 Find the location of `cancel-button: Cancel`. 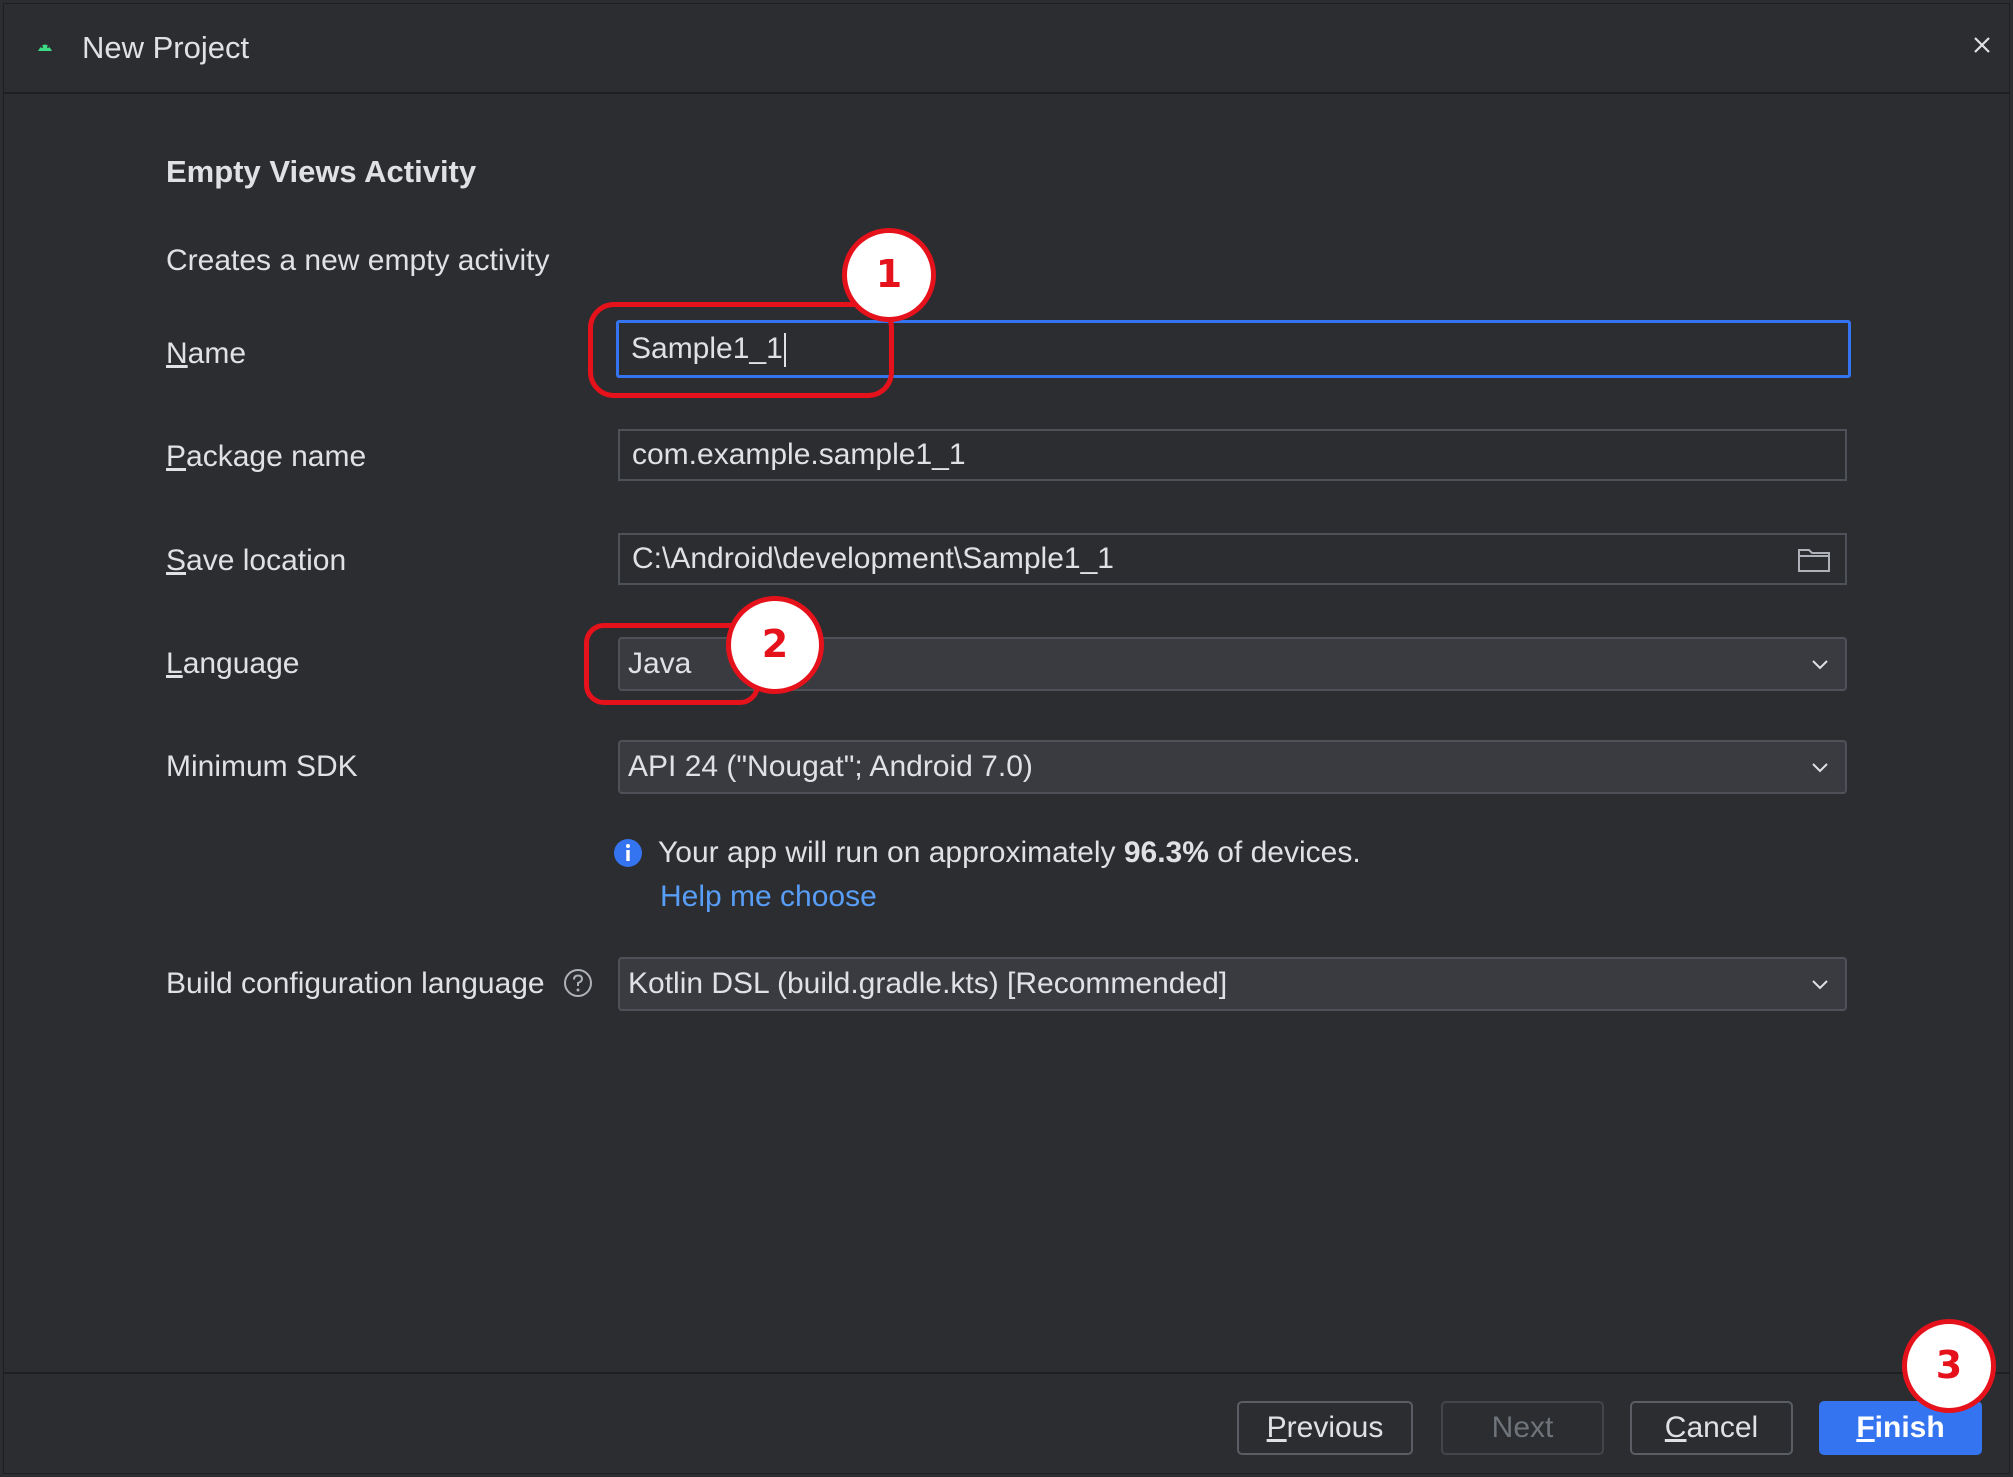

cancel-button: Cancel is located at coordinates (1711, 1428).